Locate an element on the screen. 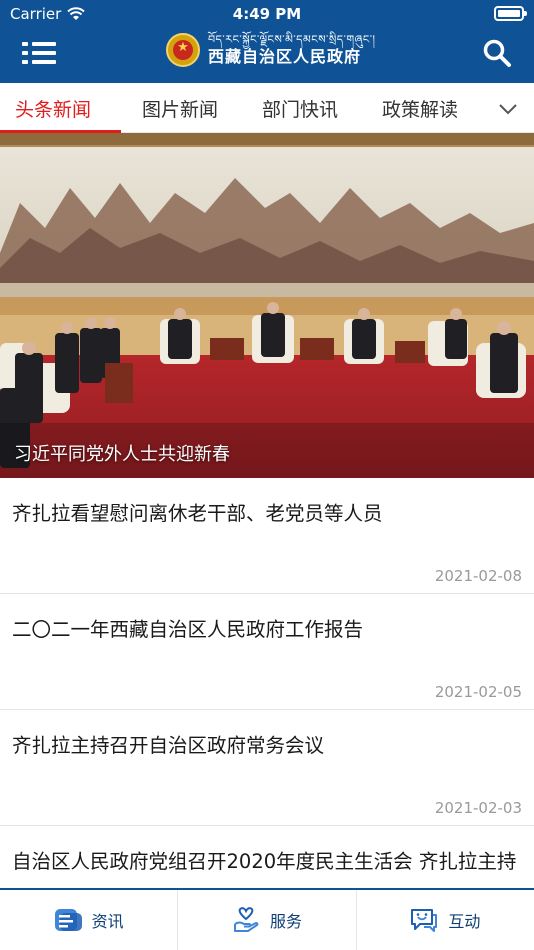  tab-headline-news: 头条新闻 is located at coordinates (53, 108).